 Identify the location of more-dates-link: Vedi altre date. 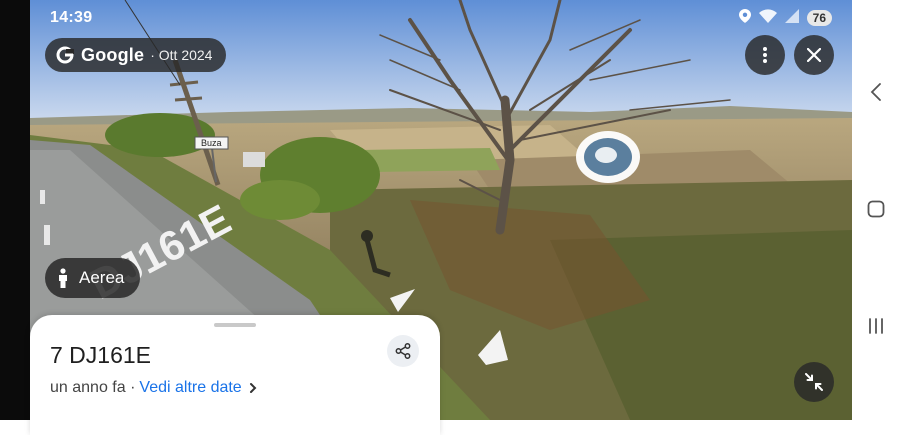
(190, 388).